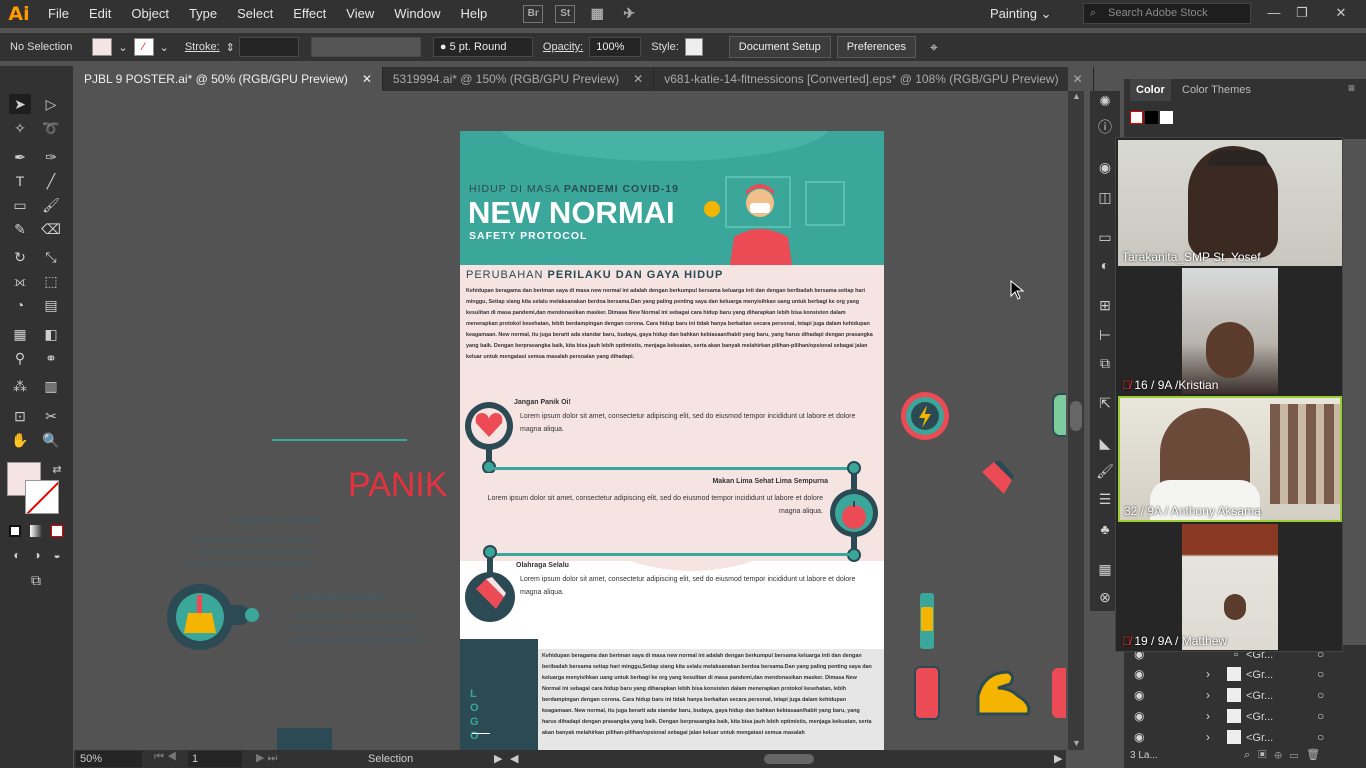 The height and width of the screenshot is (768, 1366). I want to click on muscle-arm-icon, so click(1004, 692).